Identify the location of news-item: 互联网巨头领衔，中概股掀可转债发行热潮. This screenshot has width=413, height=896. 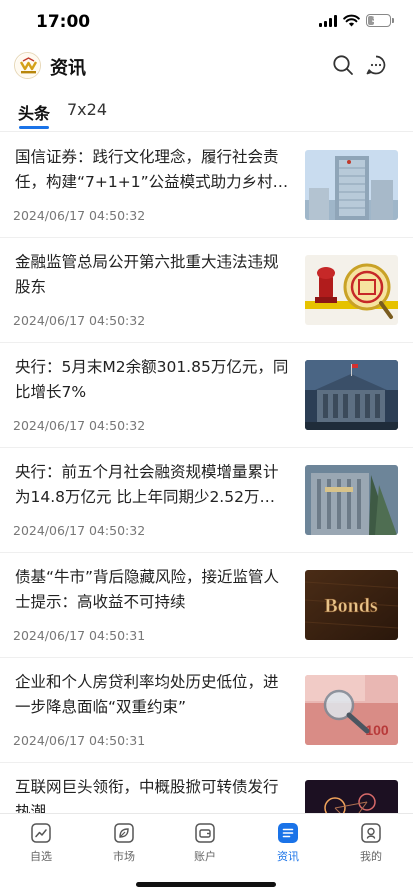
(206, 788).